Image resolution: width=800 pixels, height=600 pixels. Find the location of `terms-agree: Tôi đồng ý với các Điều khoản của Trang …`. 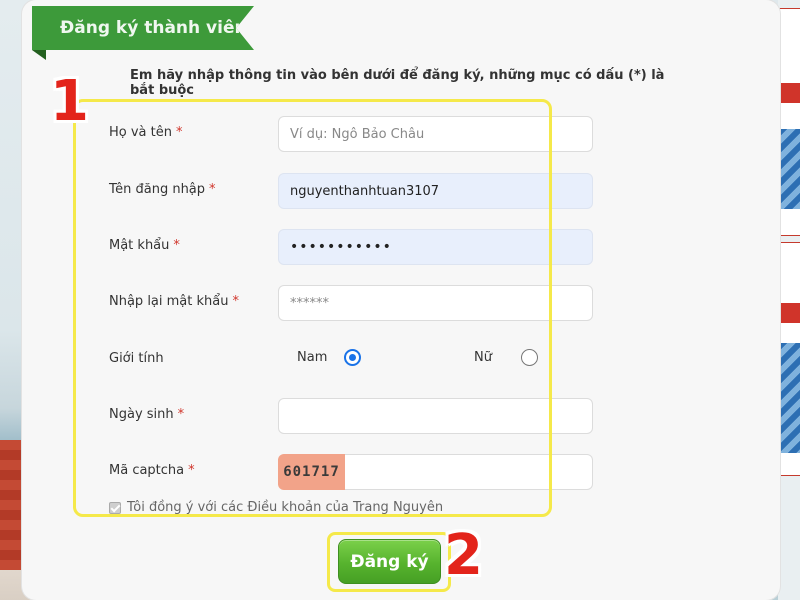

terms-agree: Tôi đồng ý với các Điều khoản của Trang … is located at coordinates (276, 507).